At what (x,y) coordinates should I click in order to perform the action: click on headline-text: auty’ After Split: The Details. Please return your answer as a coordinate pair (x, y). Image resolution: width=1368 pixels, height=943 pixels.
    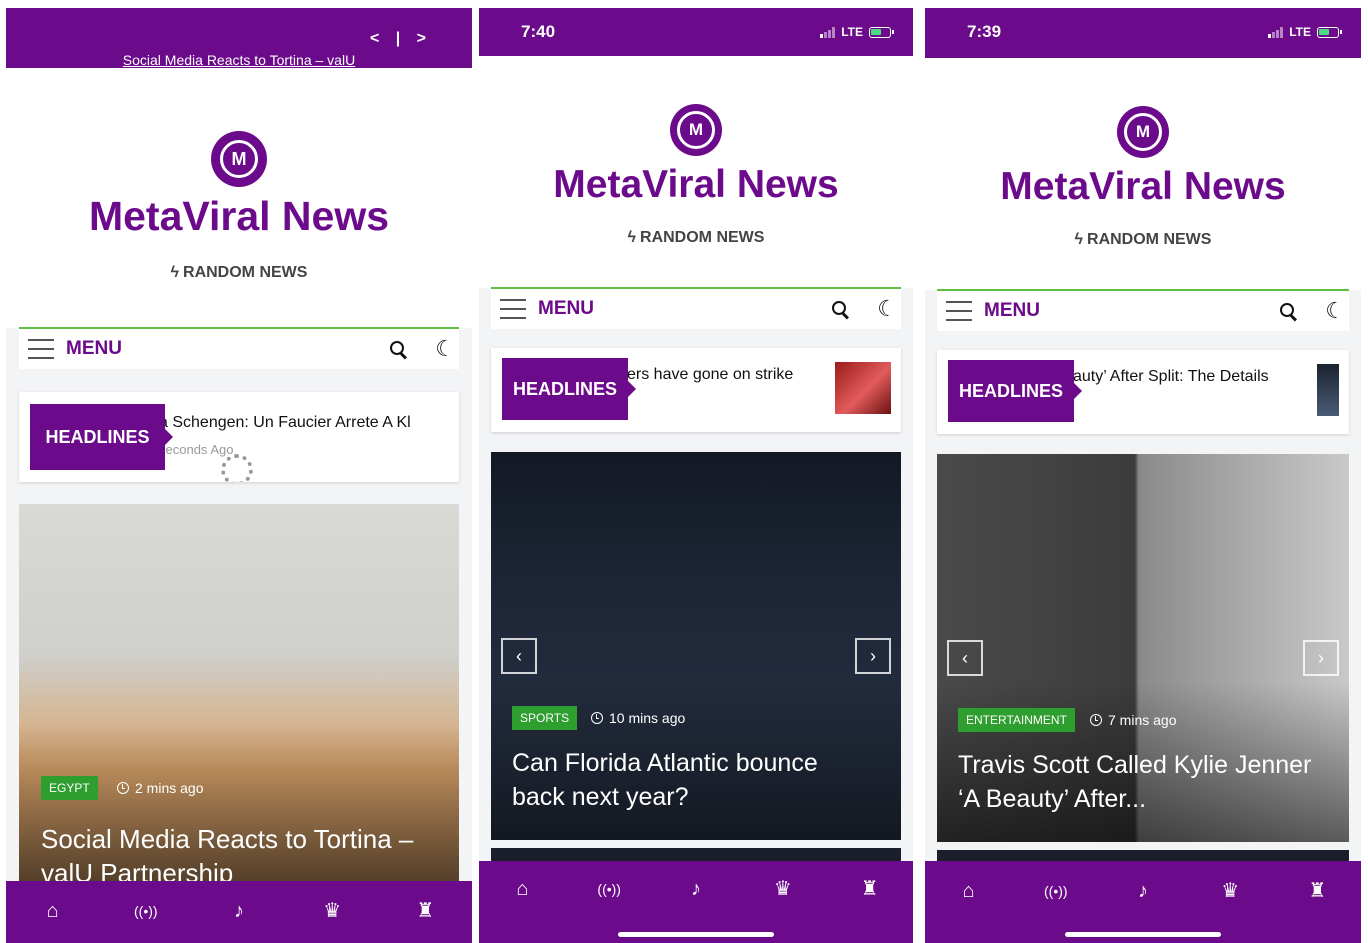
    Looking at the image, I should click on (1176, 377).